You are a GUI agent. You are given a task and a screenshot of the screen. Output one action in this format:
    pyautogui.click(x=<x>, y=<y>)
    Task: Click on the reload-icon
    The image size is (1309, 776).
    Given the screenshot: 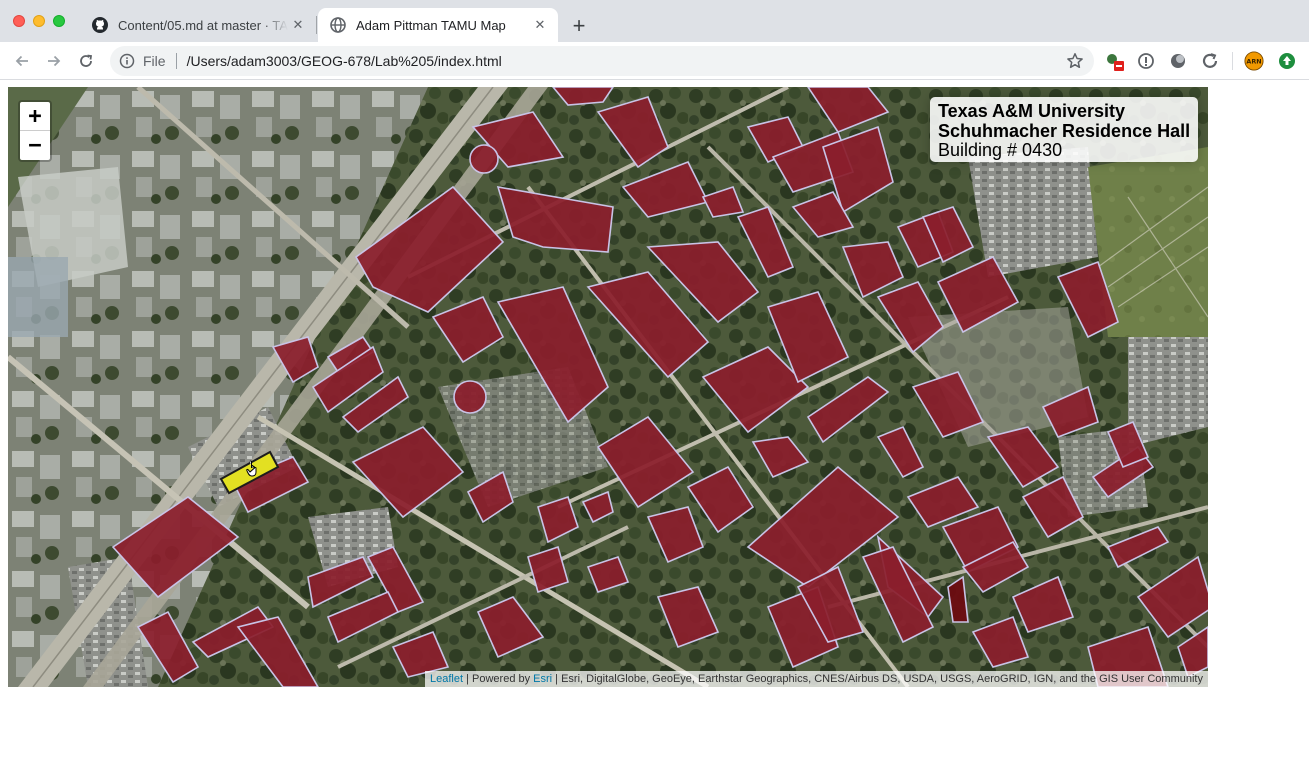 What is the action you would take?
    pyautogui.click(x=86, y=60)
    